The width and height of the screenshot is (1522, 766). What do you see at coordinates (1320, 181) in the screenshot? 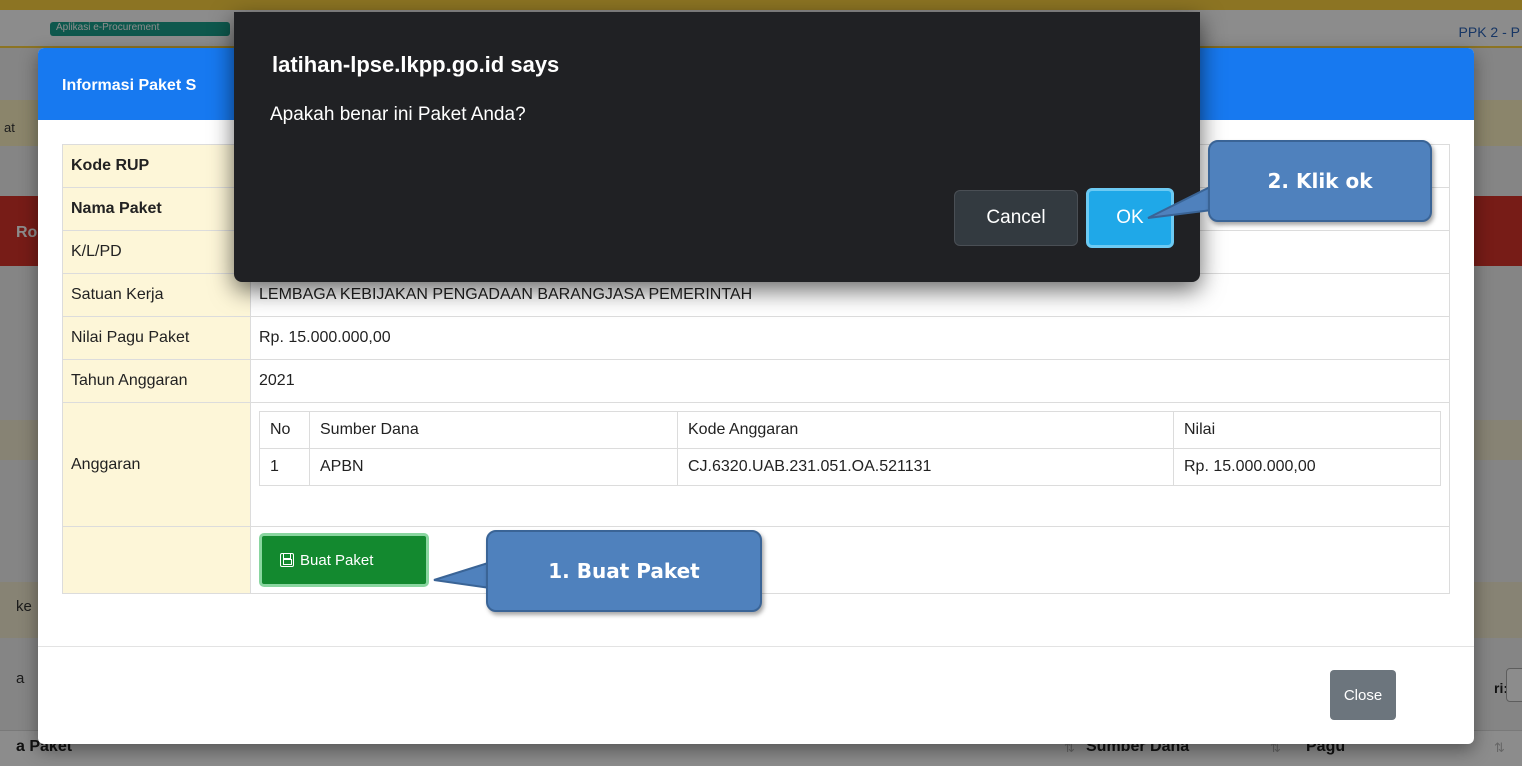
I see `callout-step-2: 2. Klik ok` at bounding box center [1320, 181].